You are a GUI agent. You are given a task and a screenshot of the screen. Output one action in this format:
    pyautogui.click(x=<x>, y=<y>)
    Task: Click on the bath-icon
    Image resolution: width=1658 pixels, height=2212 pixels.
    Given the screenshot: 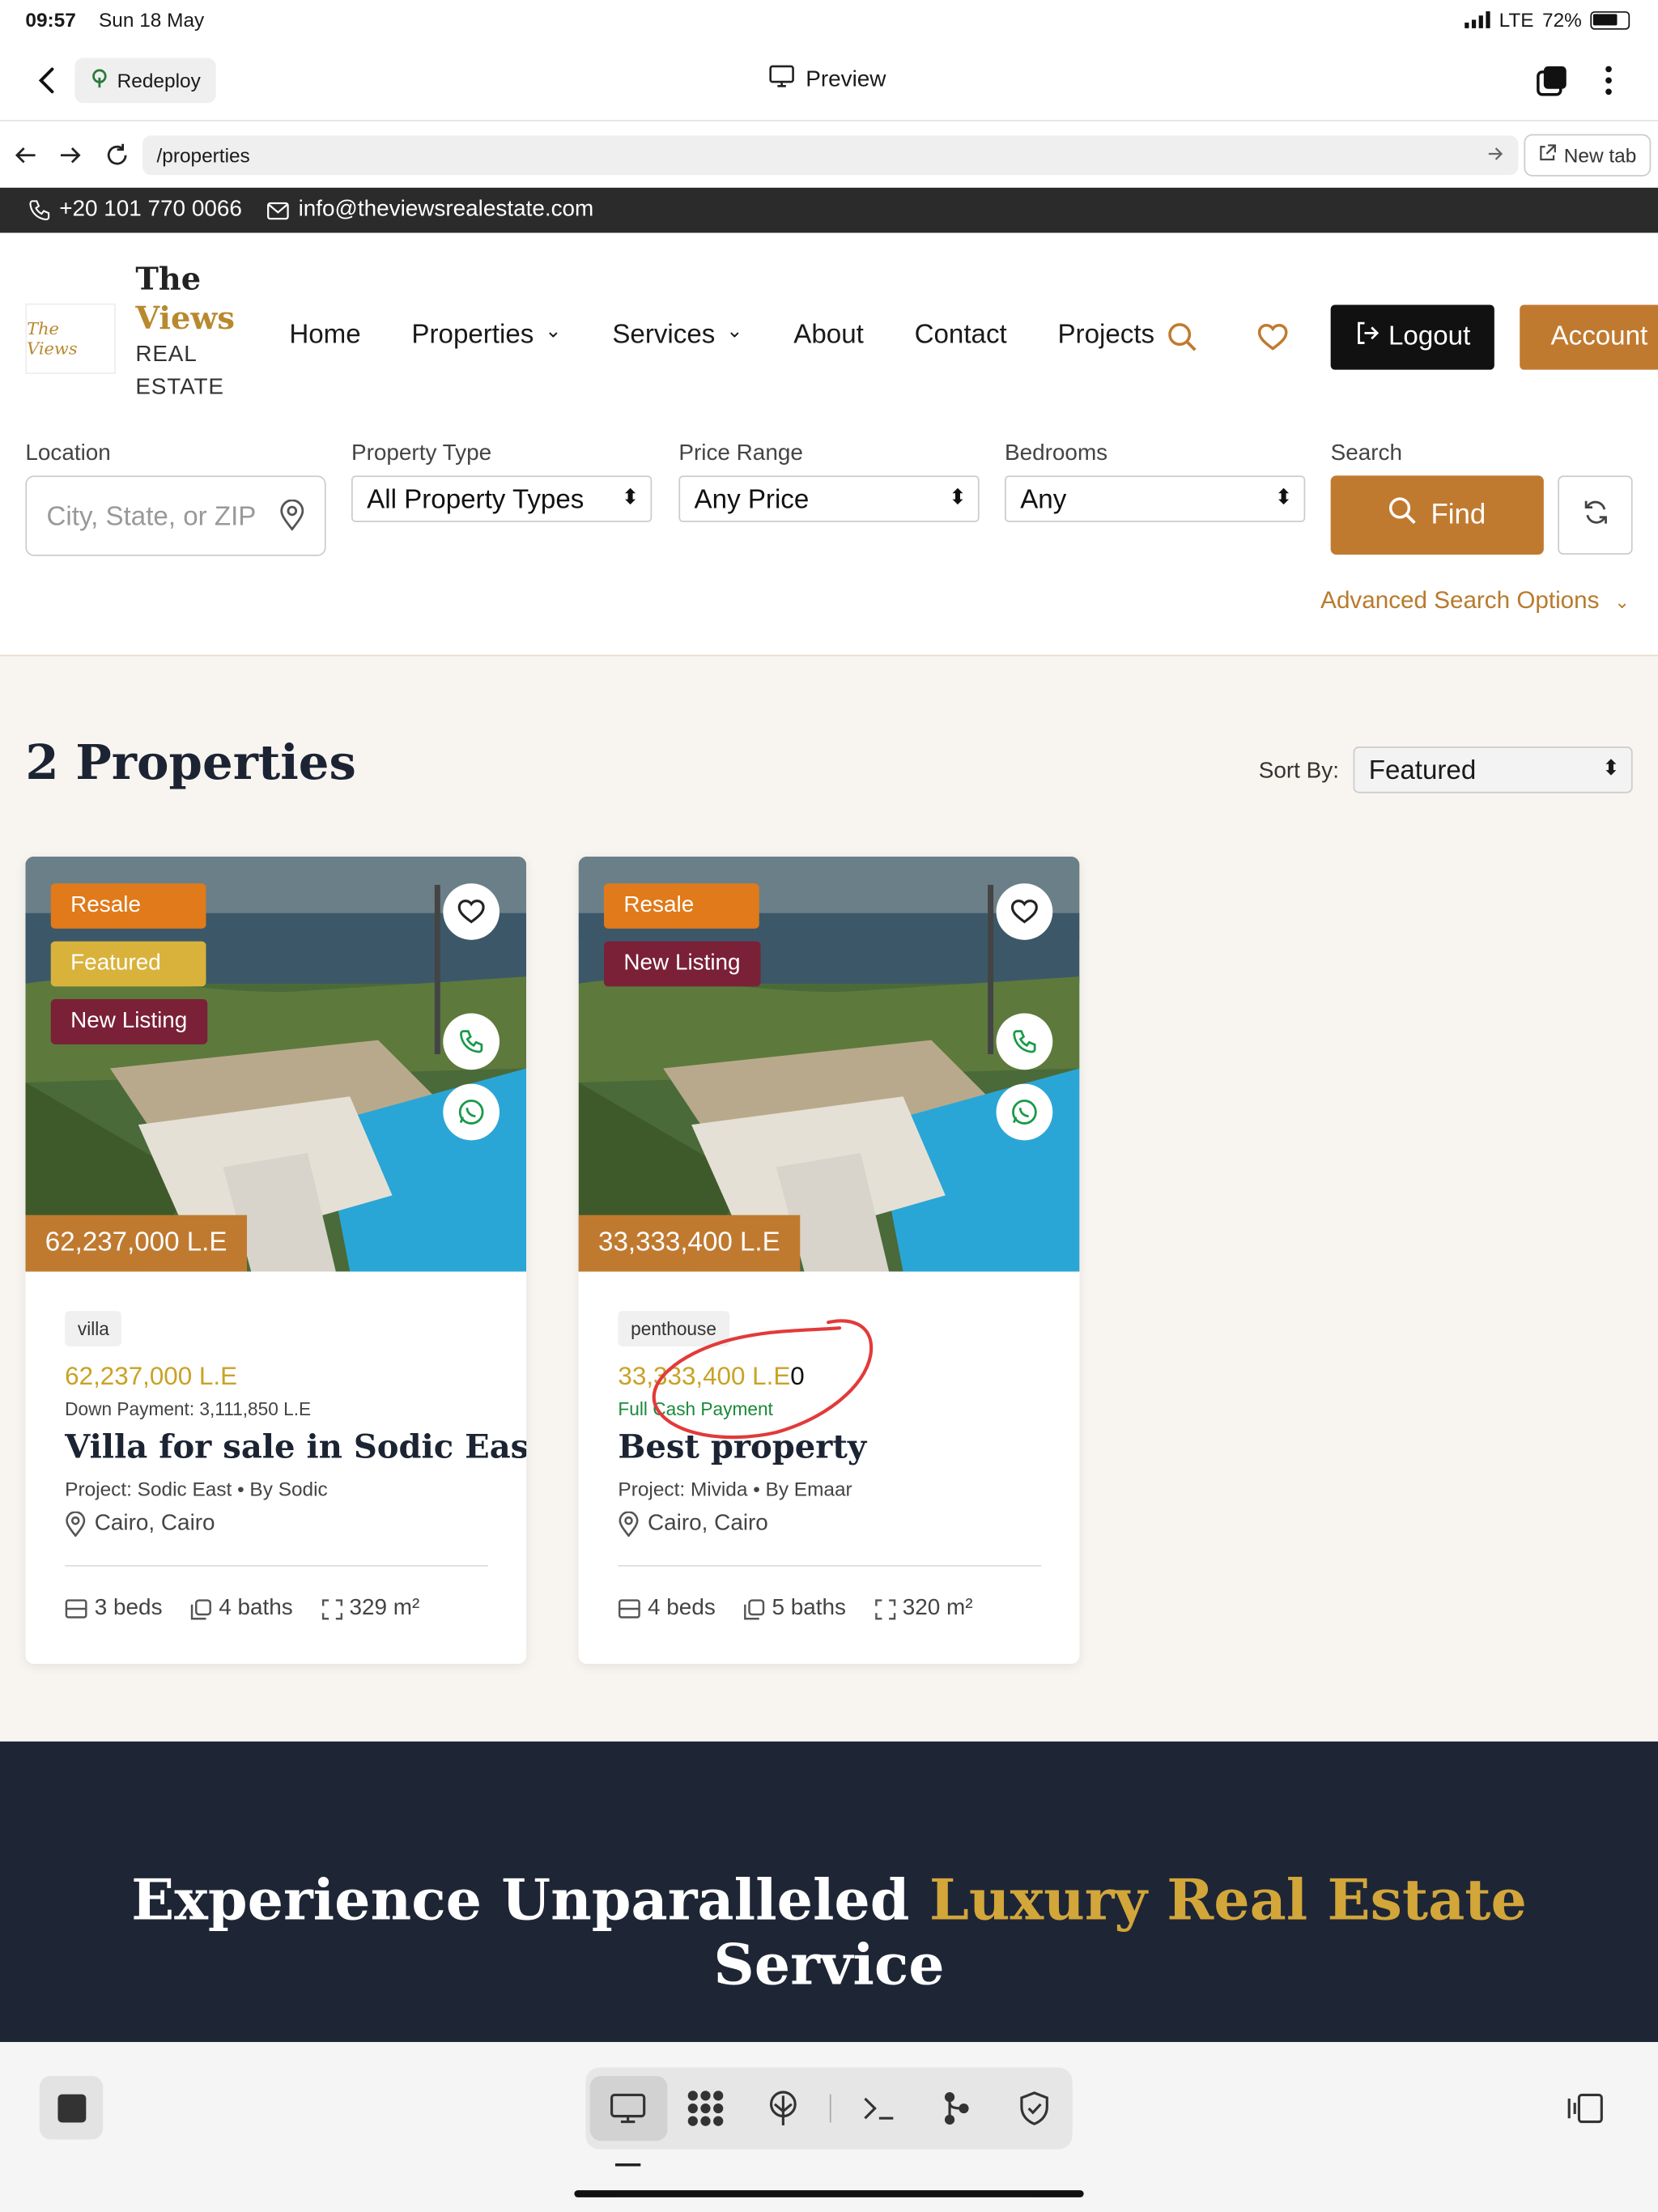 What is the action you would take?
    pyautogui.click(x=201, y=1608)
    